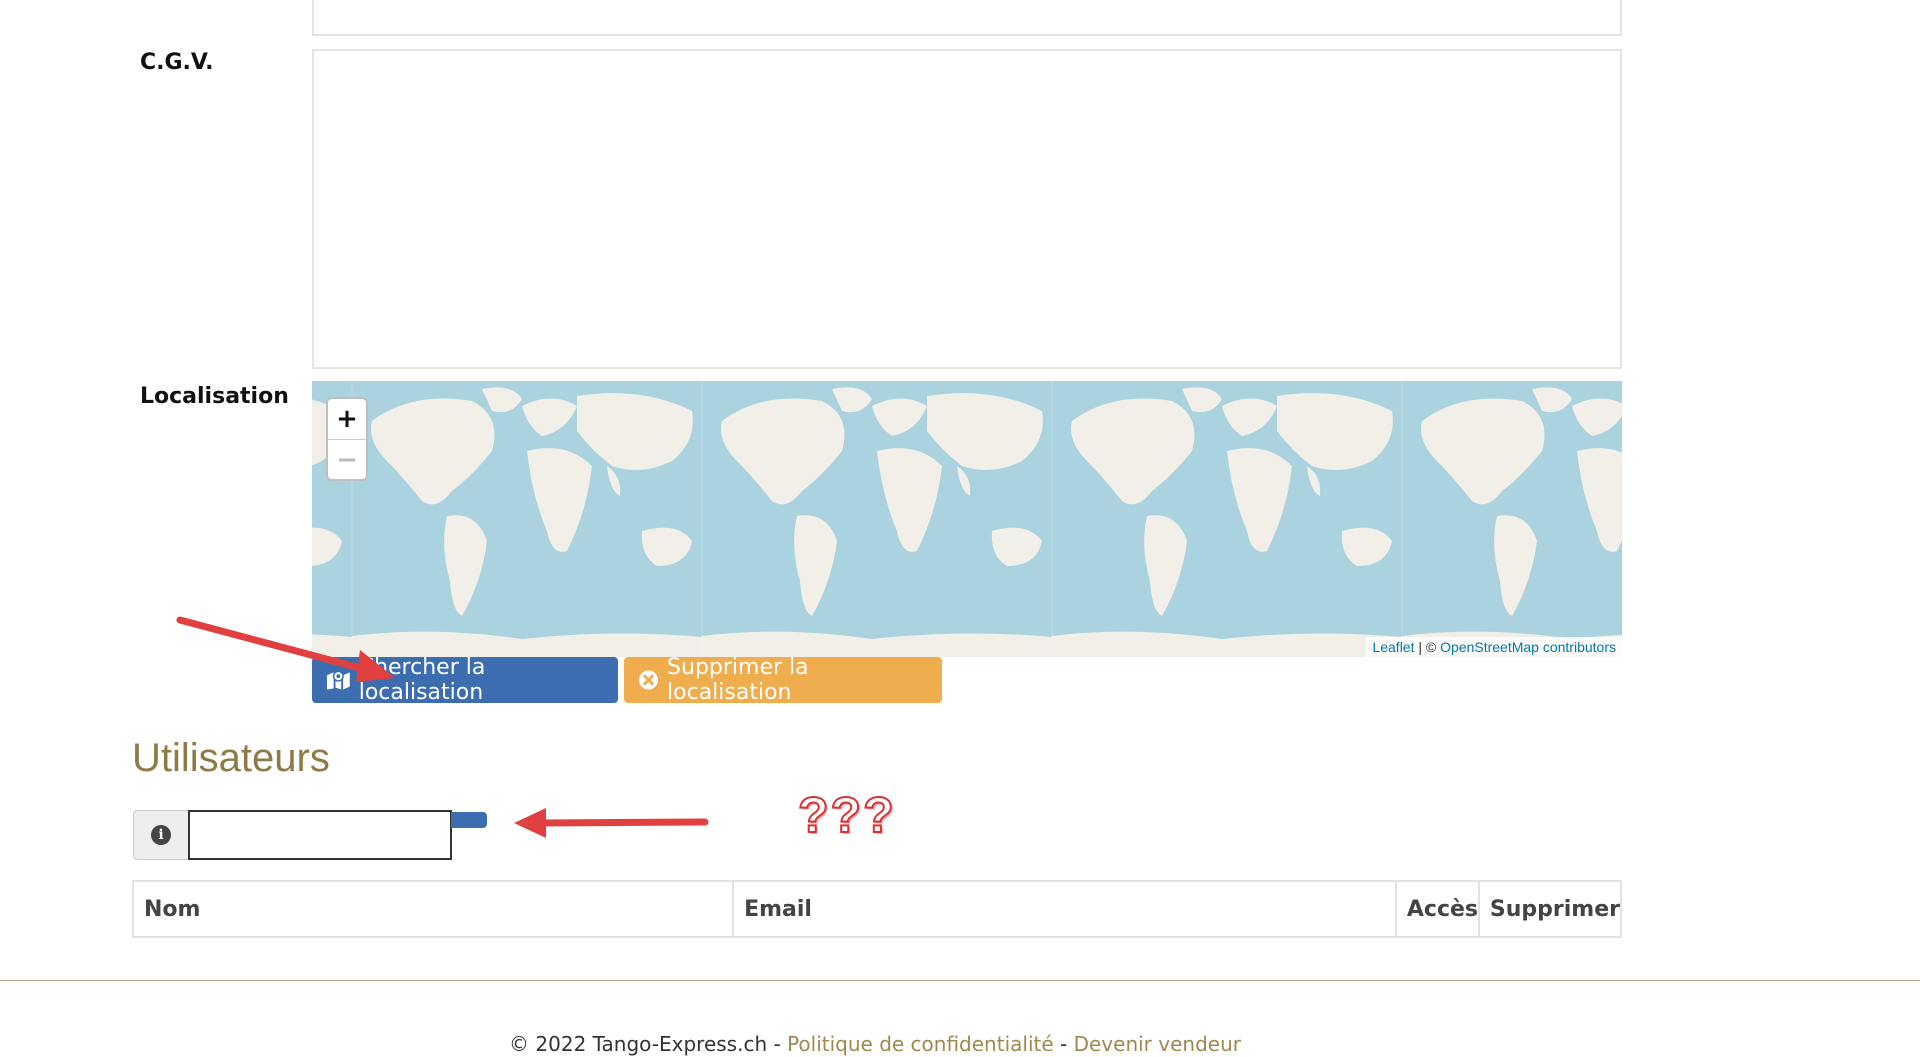  What do you see at coordinates (960, 980) in the screenshot?
I see `footer-divider` at bounding box center [960, 980].